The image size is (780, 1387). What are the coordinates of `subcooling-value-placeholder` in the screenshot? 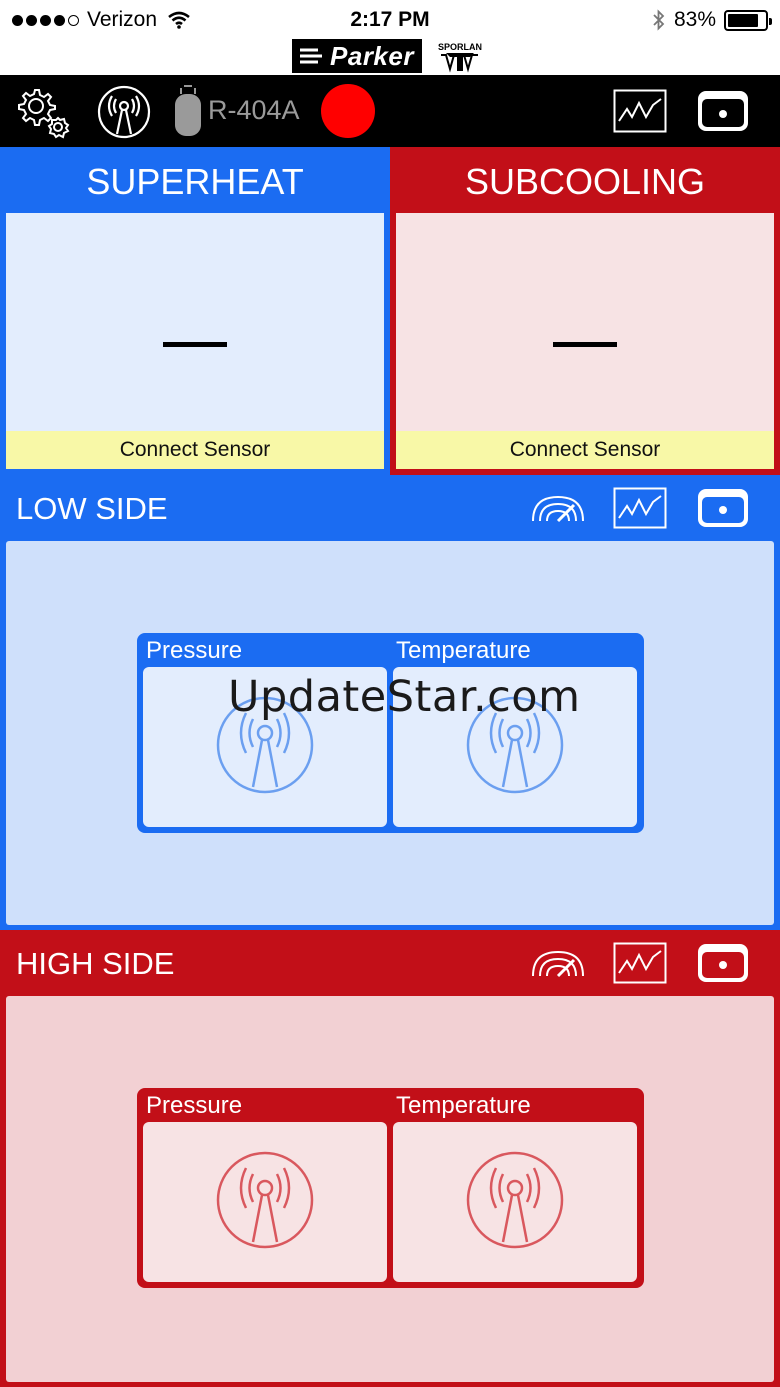 It's located at (585, 344).